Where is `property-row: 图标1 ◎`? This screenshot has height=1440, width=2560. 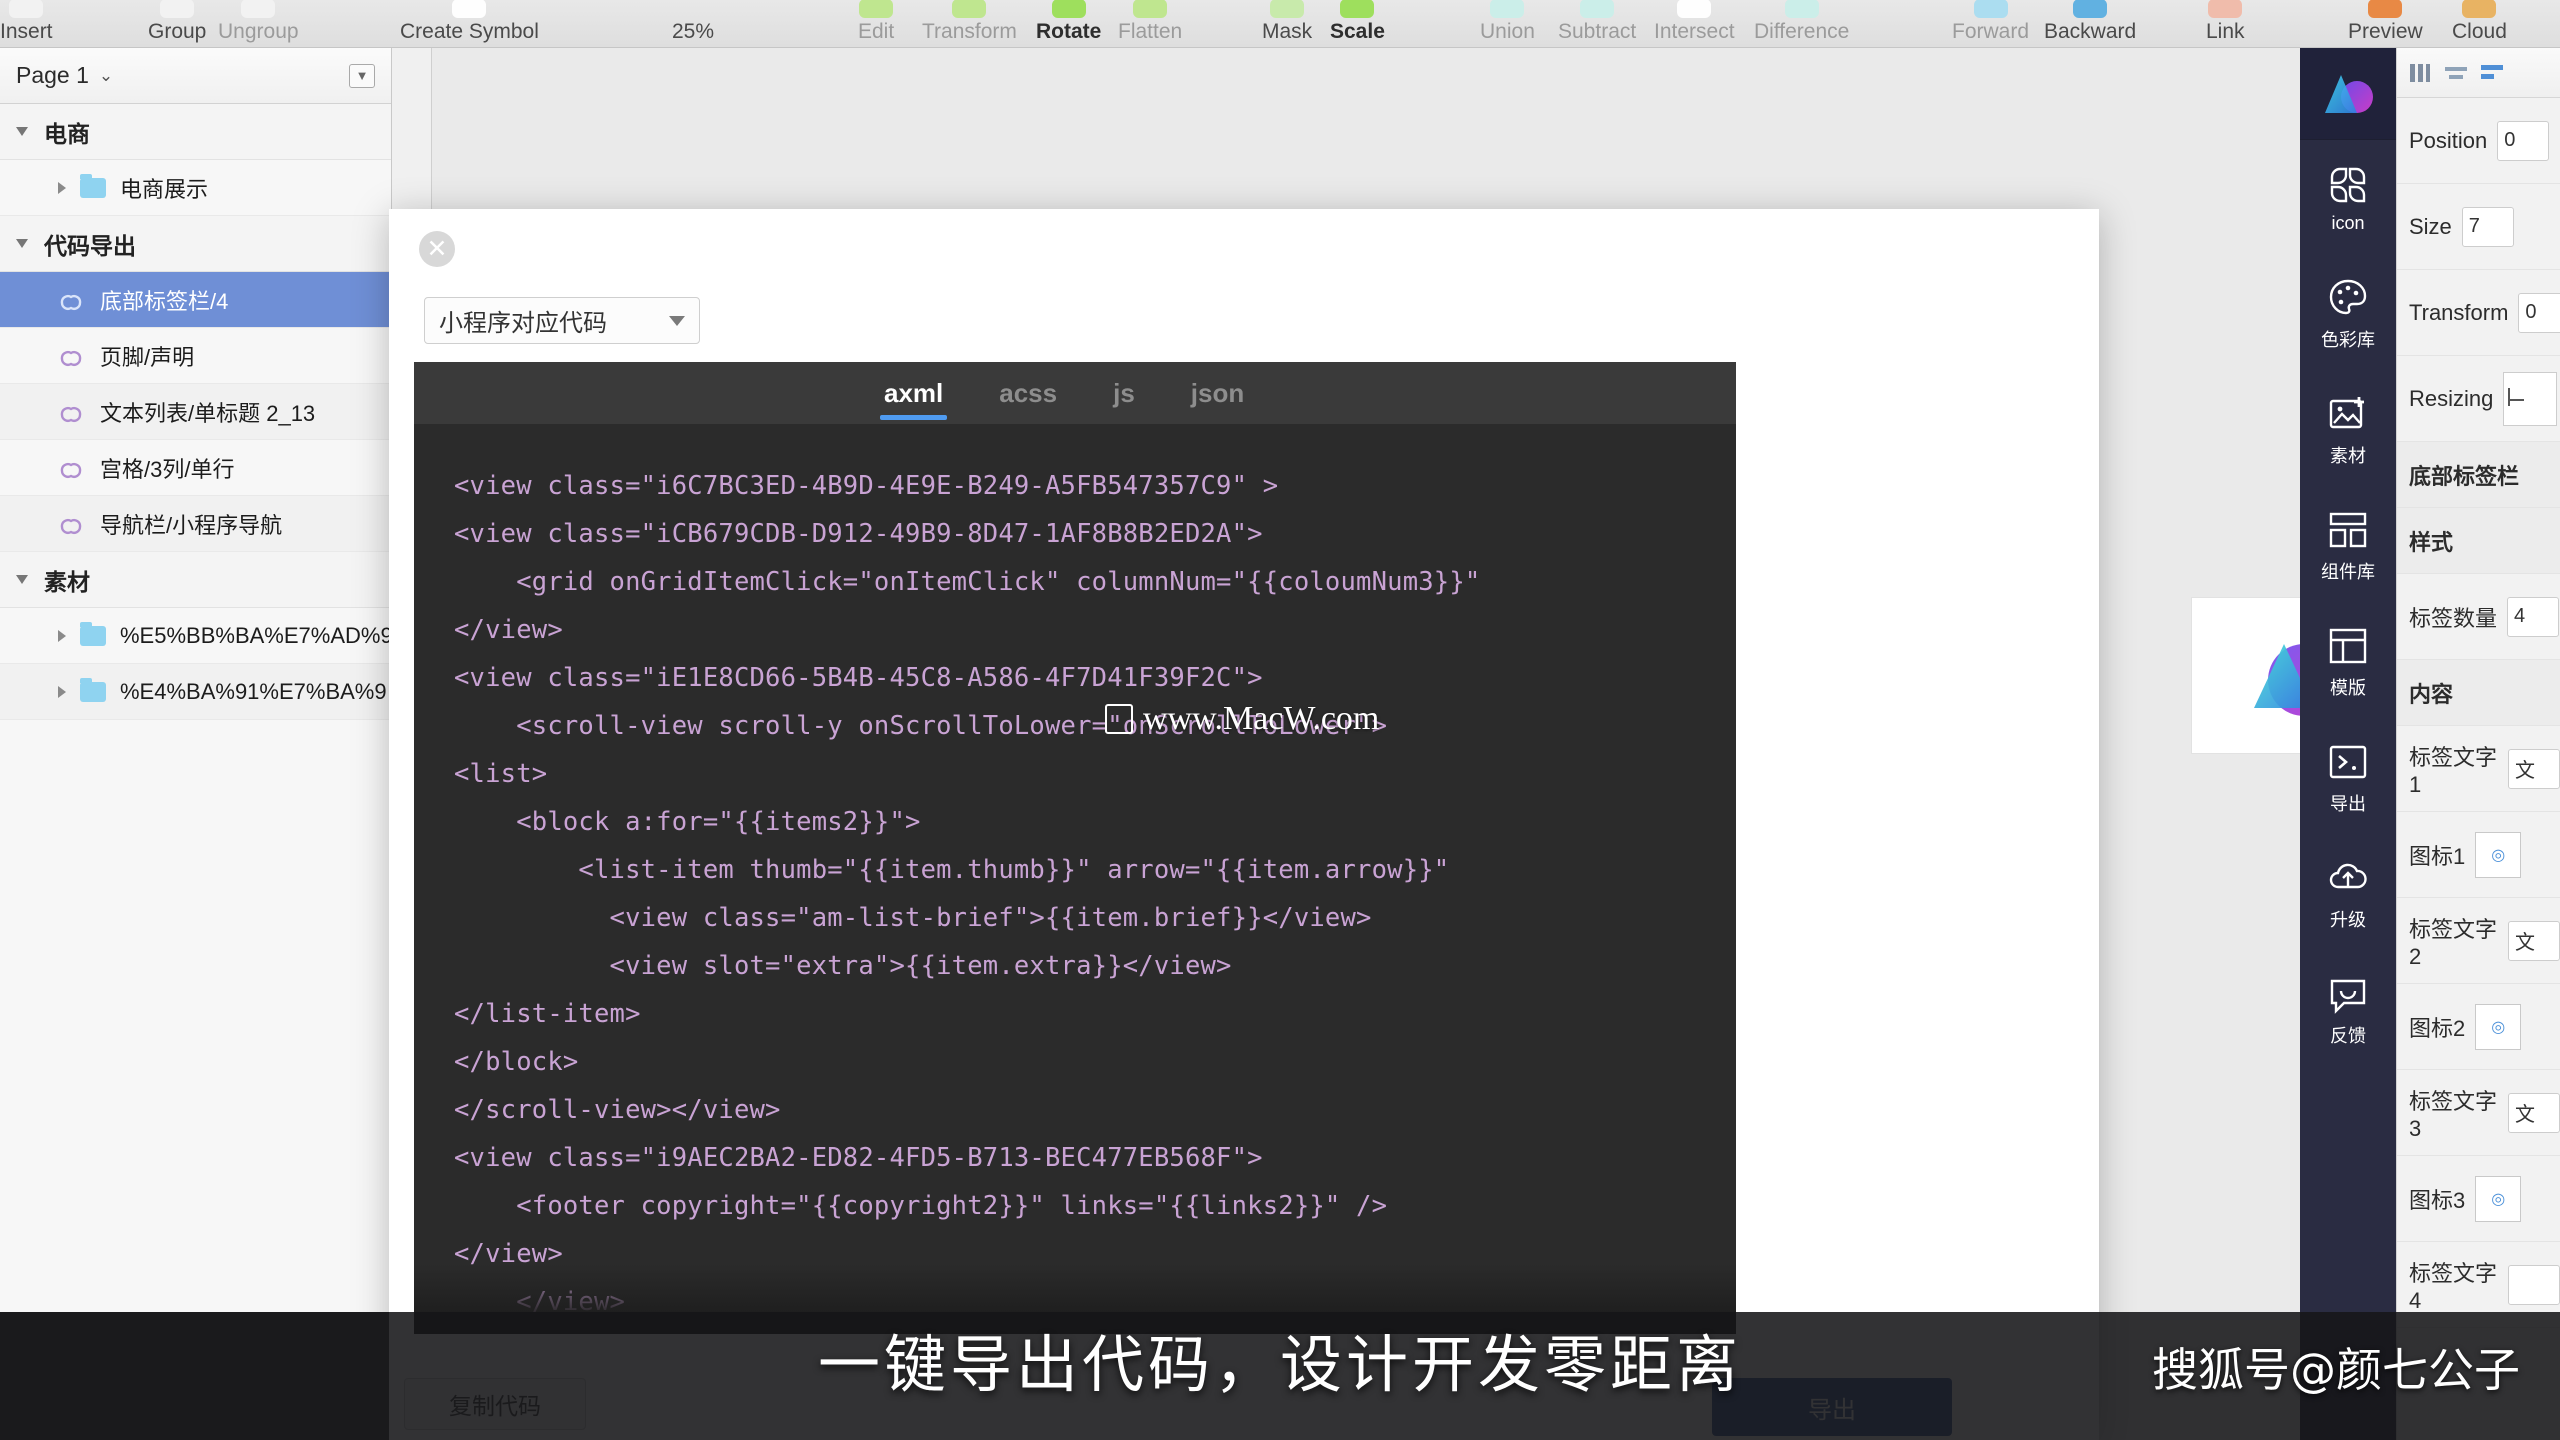 property-row: 图标1 ◎ is located at coordinates (2478, 855).